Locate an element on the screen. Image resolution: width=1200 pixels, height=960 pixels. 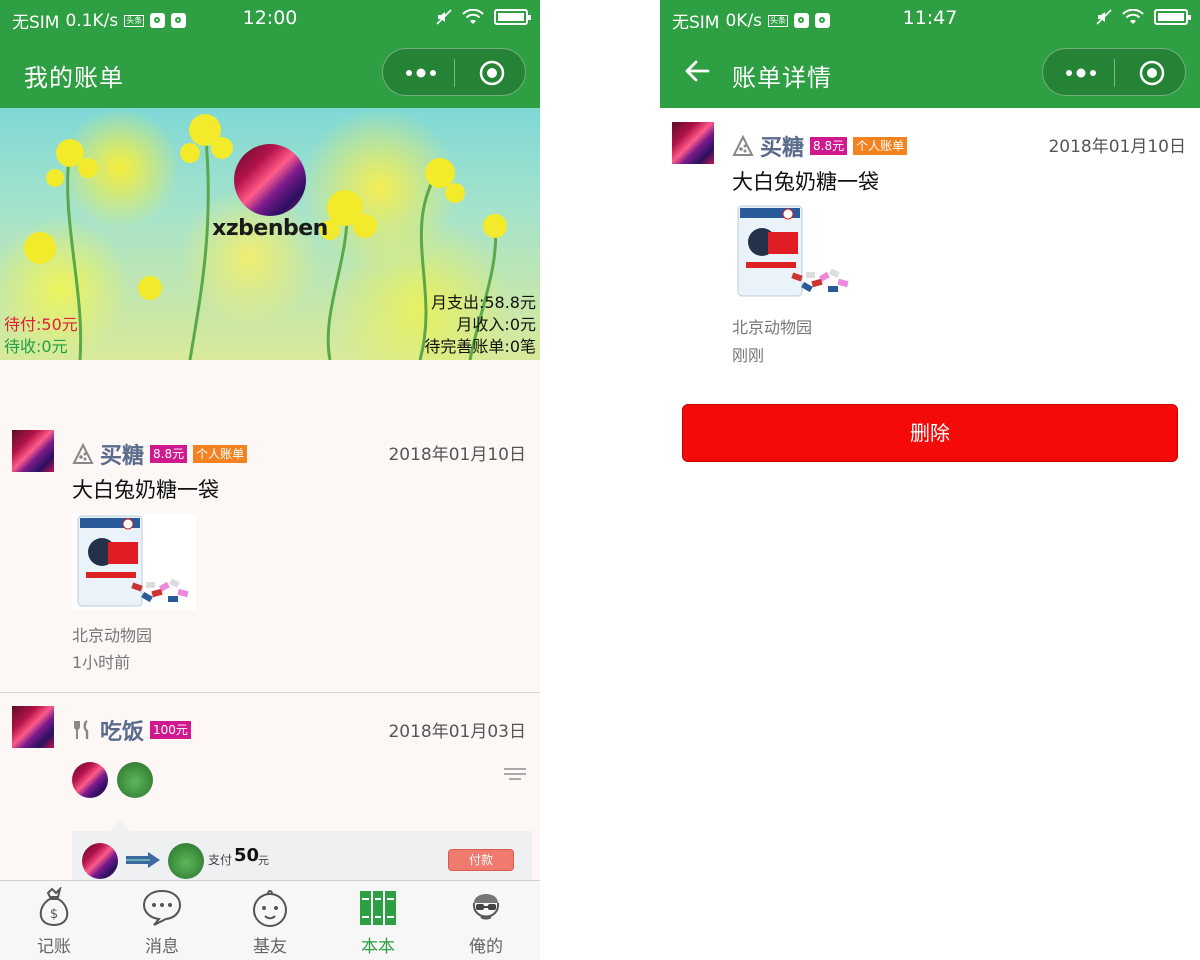
books-icon is located at coordinates (378, 908).